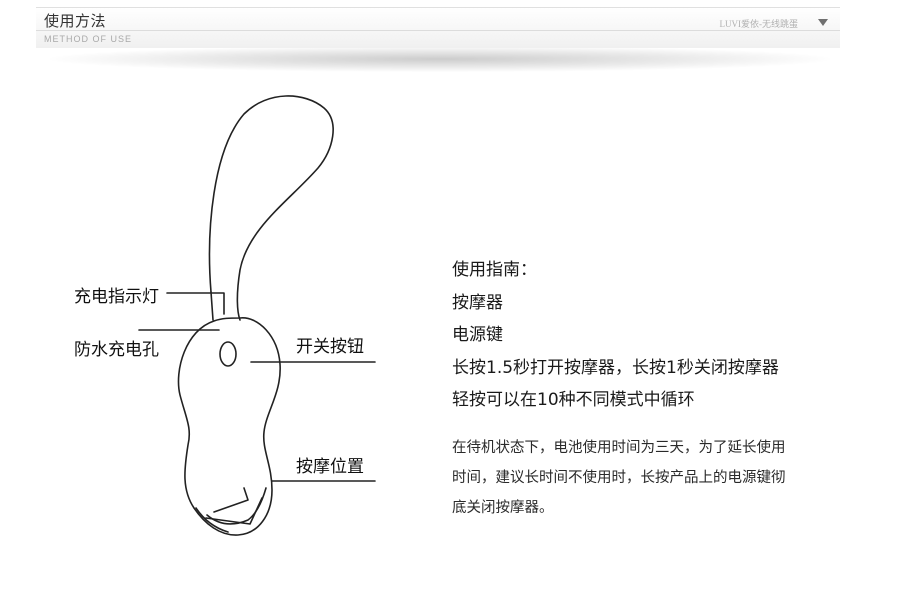 The width and height of the screenshot is (900, 589). What do you see at coordinates (229, 426) in the screenshot?
I see `diagram-body-outline` at bounding box center [229, 426].